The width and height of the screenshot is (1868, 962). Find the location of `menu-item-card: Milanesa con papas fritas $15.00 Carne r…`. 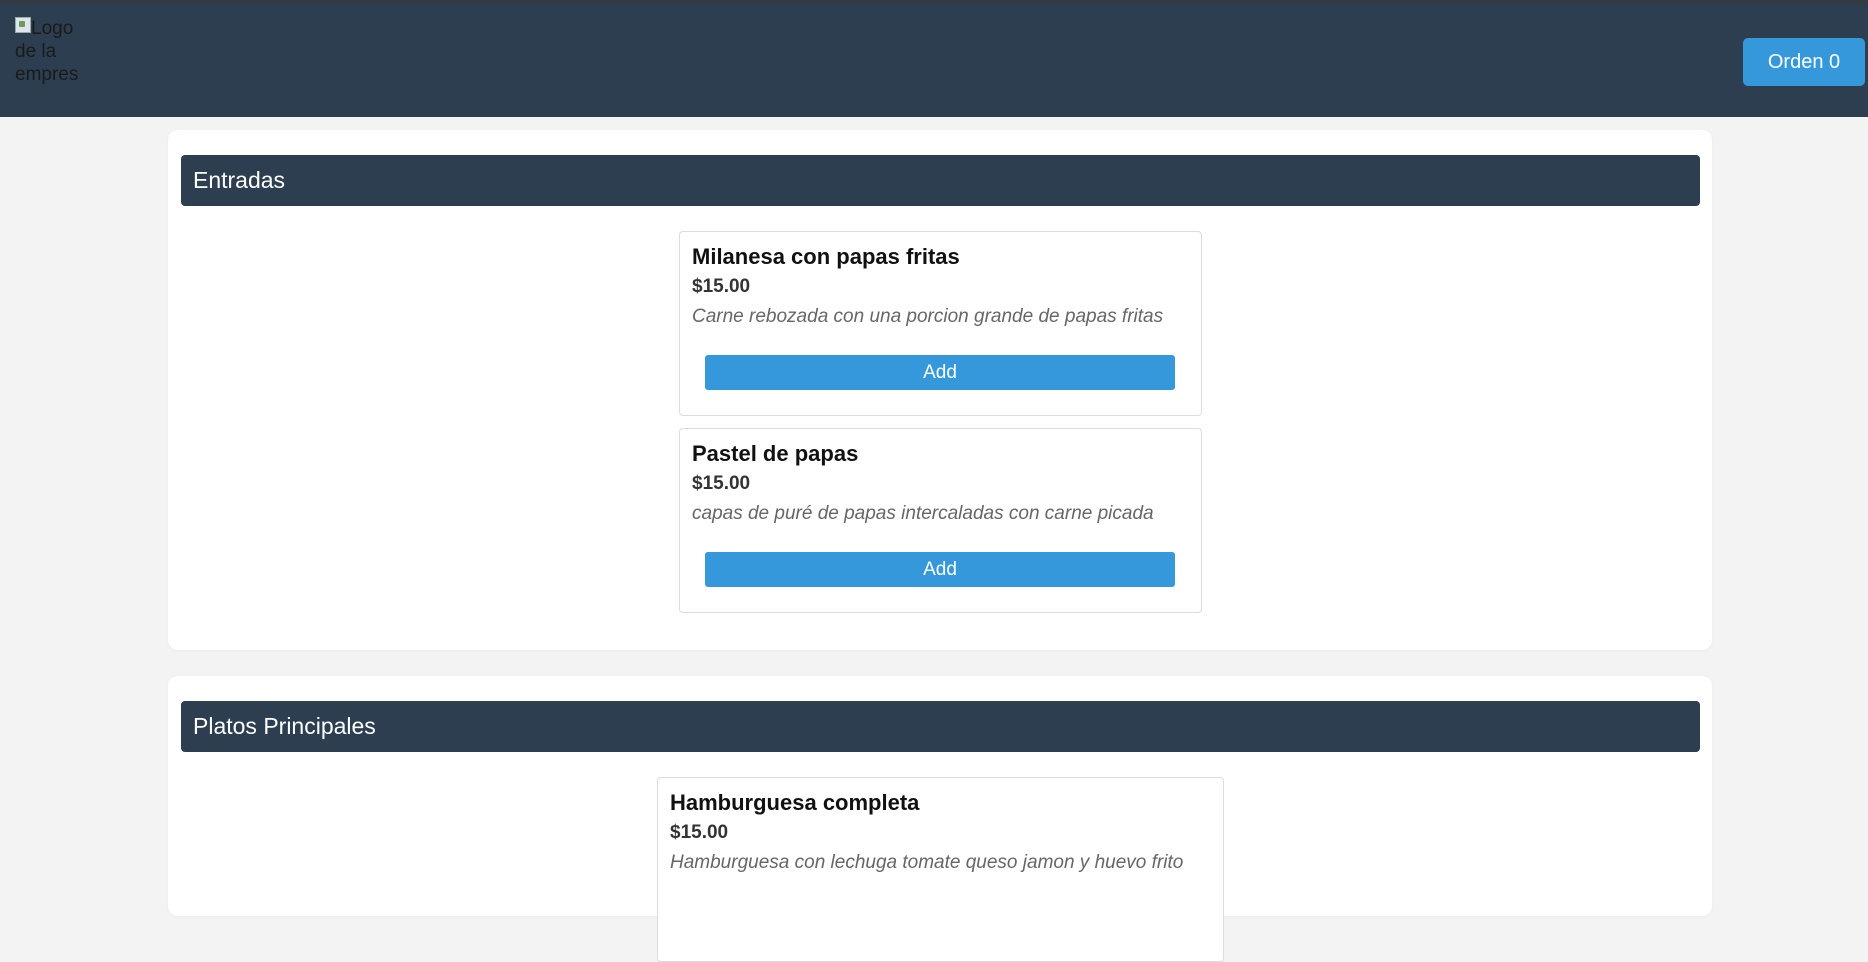

menu-item-card: Milanesa con papas fritas $15.00 Carne r… is located at coordinates (940, 323).